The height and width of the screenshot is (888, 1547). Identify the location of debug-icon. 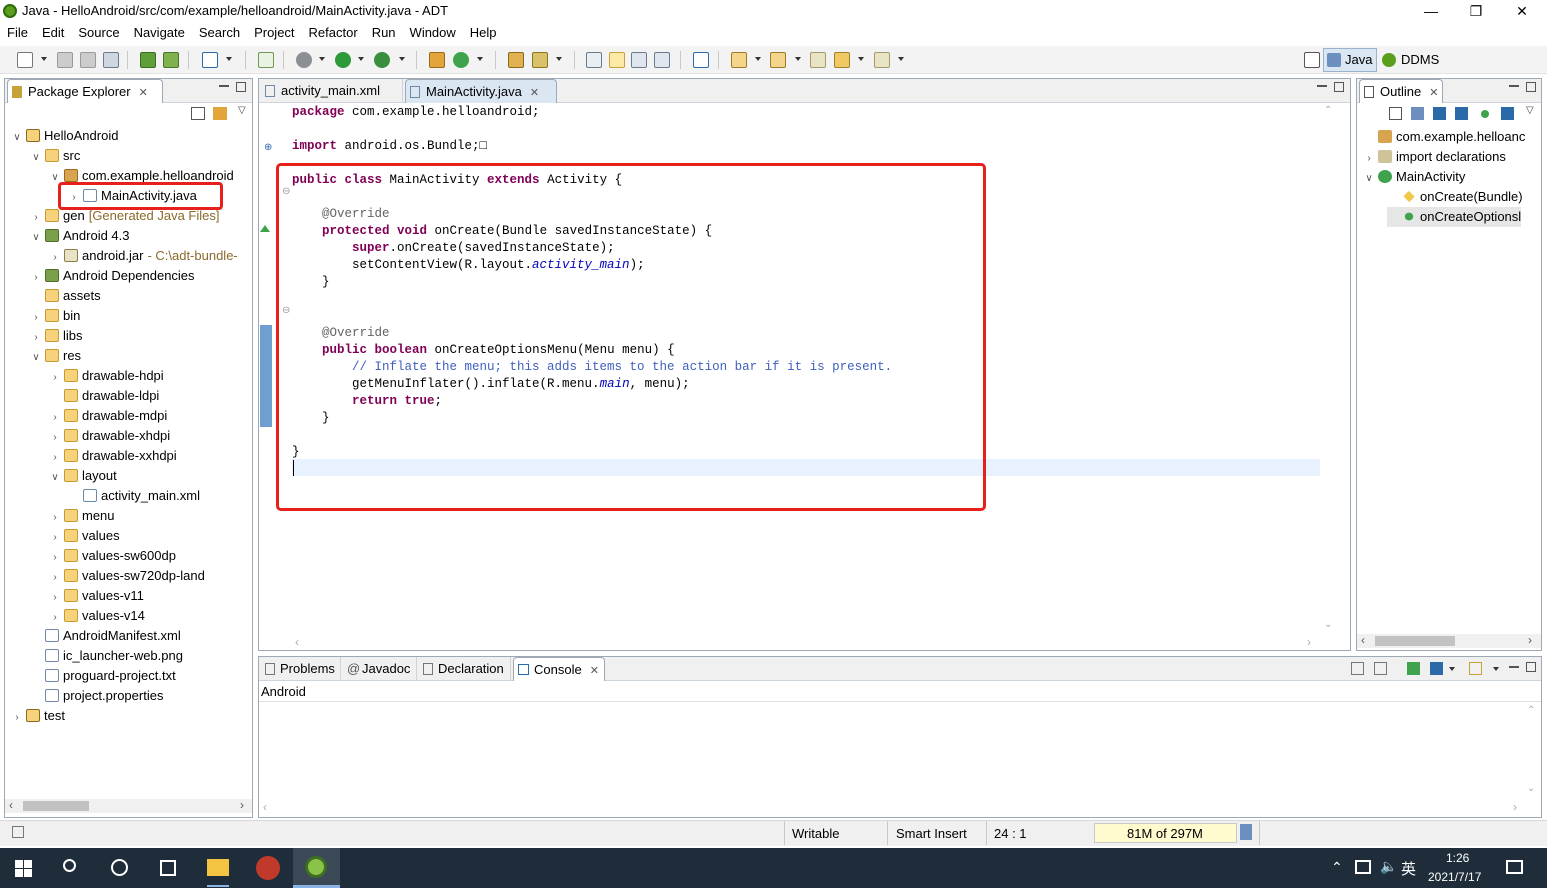
(304, 60).